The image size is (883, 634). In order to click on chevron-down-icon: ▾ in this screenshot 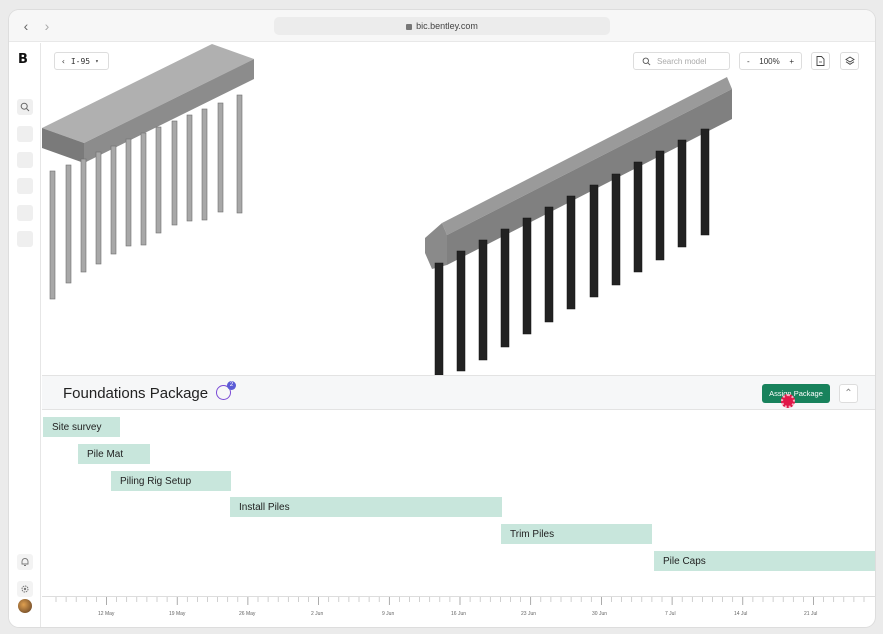, I will do `click(97, 61)`.